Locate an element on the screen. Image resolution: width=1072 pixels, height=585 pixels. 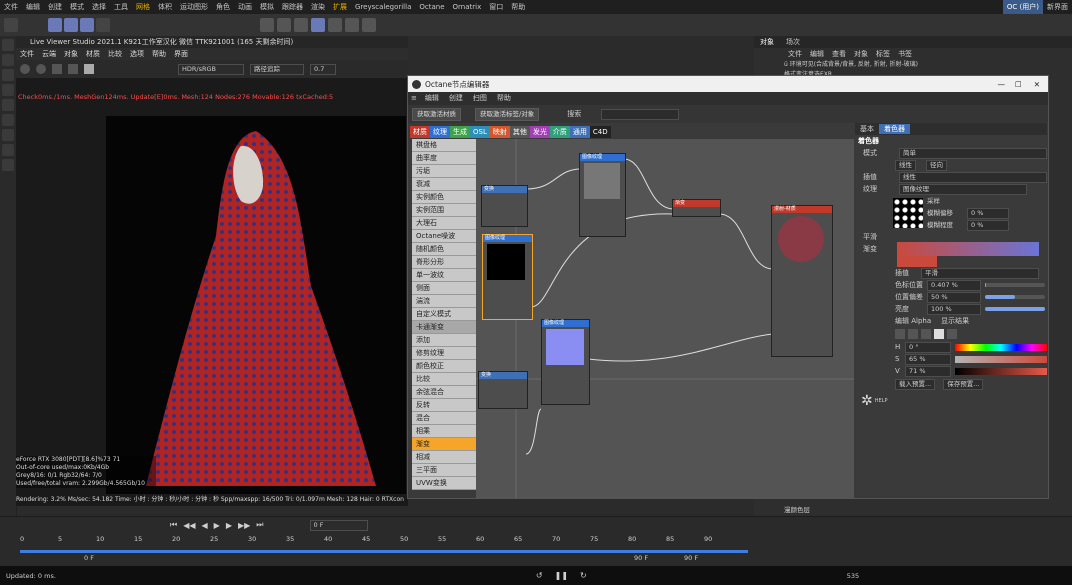
menu-create: 创建 is located at coordinates (55, 7).